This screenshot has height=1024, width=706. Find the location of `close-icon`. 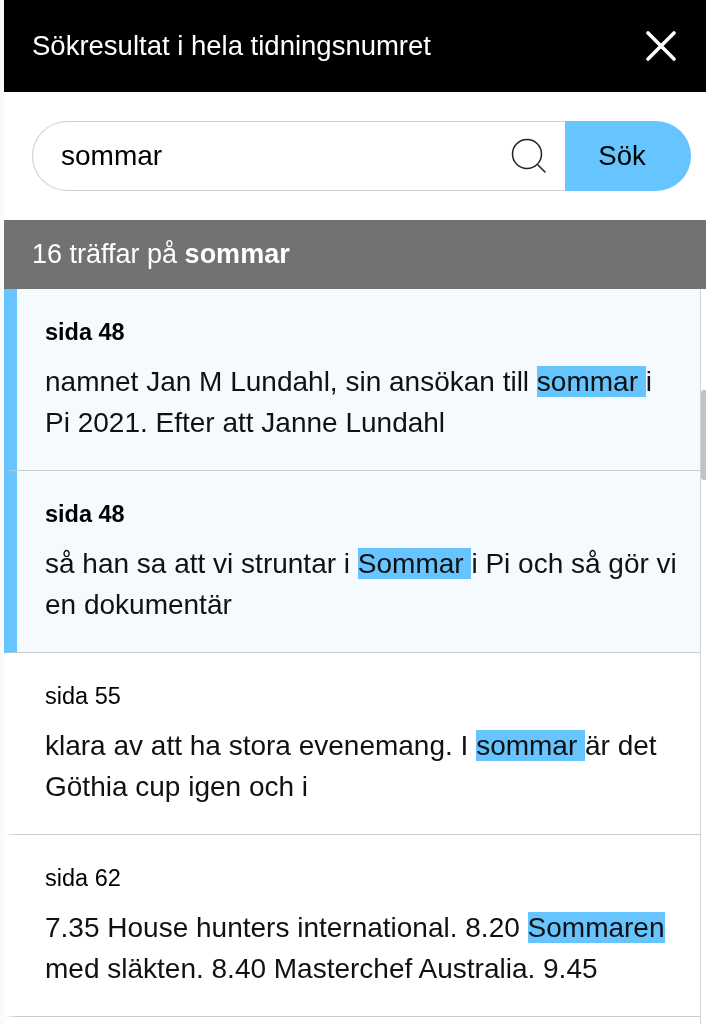

close-icon is located at coordinates (661, 46).